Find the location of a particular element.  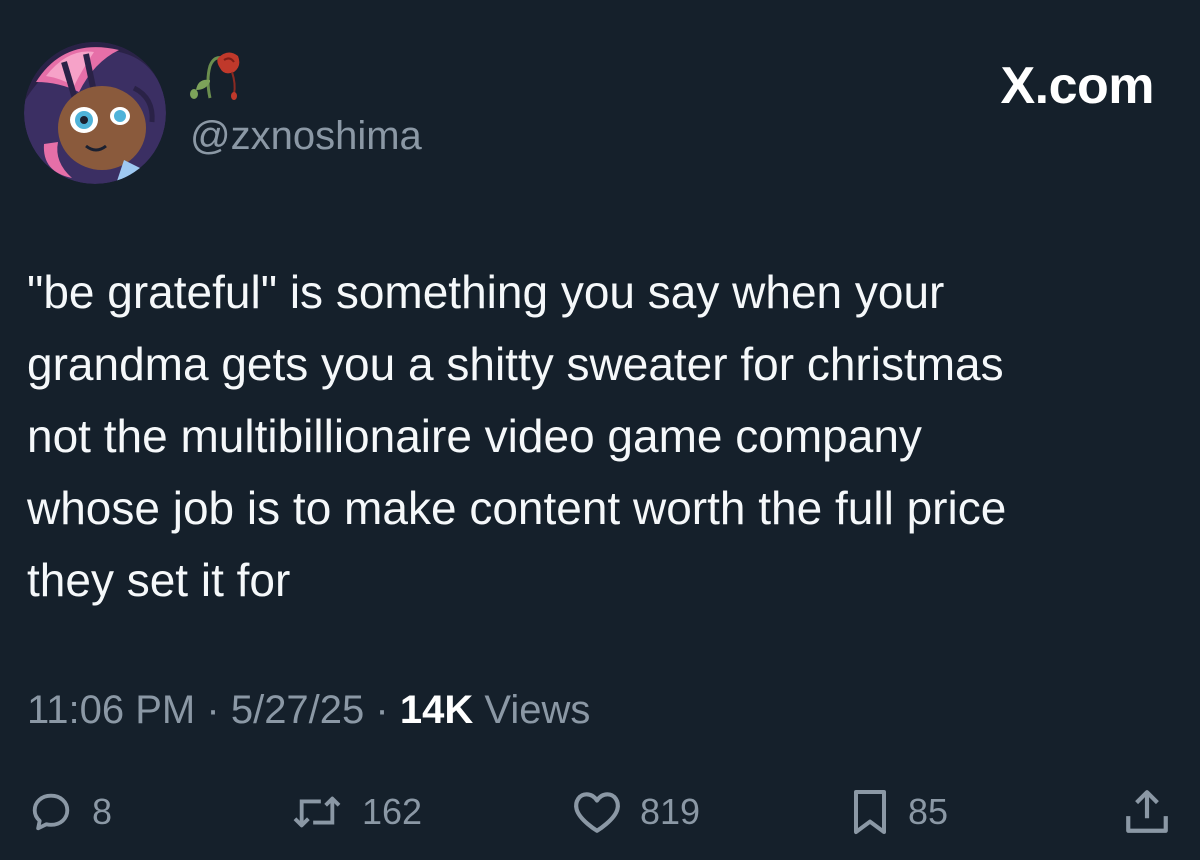

views-label: Views is located at coordinates (537, 710).